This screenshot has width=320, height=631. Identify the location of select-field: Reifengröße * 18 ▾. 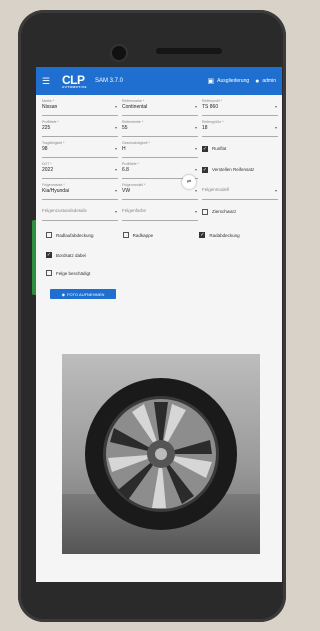
(240, 127).